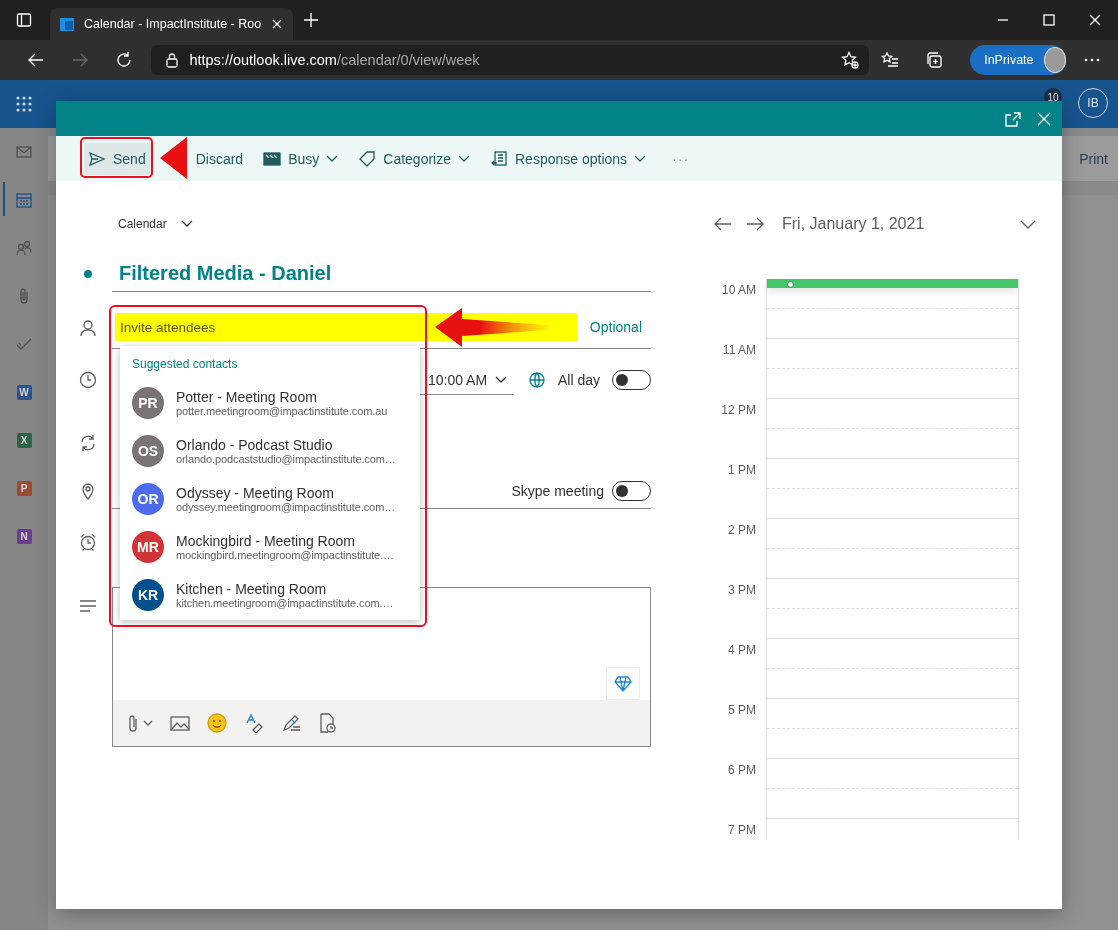 Image resolution: width=1118 pixels, height=930 pixels. What do you see at coordinates (225, 273) in the screenshot?
I see `event-title: Filtered Media - Daniel` at bounding box center [225, 273].